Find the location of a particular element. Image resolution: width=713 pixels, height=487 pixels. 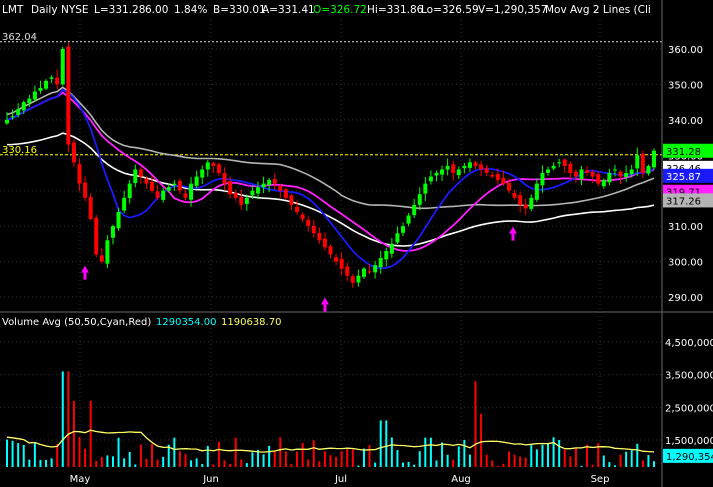

price-tick-label: 340.00 is located at coordinates (685, 121).